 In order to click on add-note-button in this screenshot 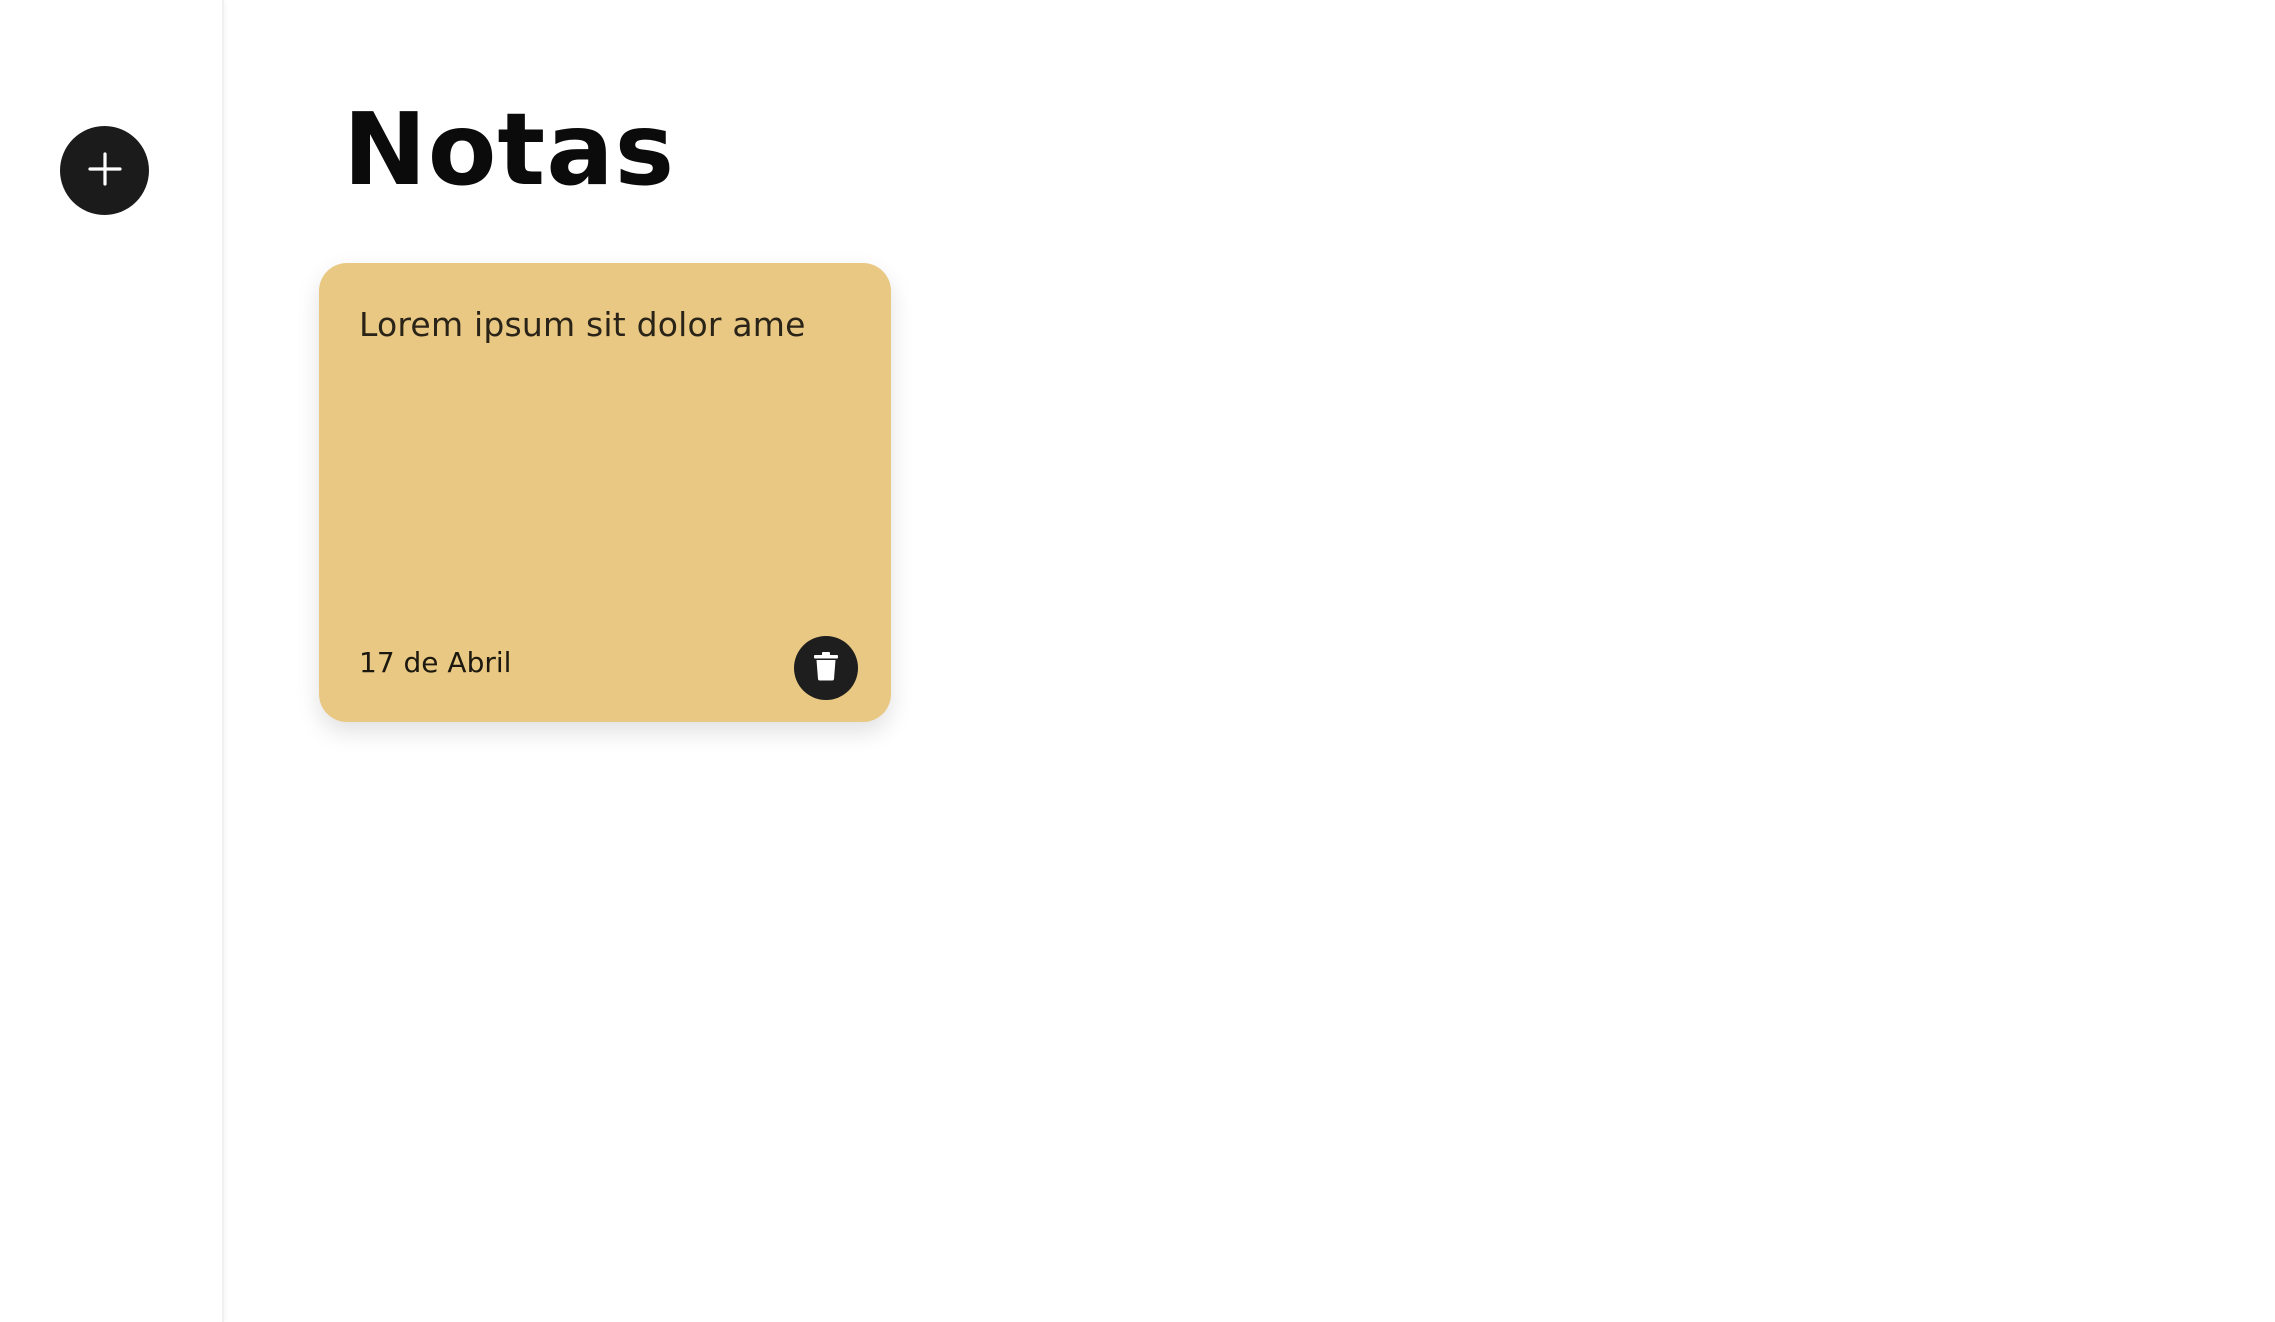, I will do `click(104, 170)`.